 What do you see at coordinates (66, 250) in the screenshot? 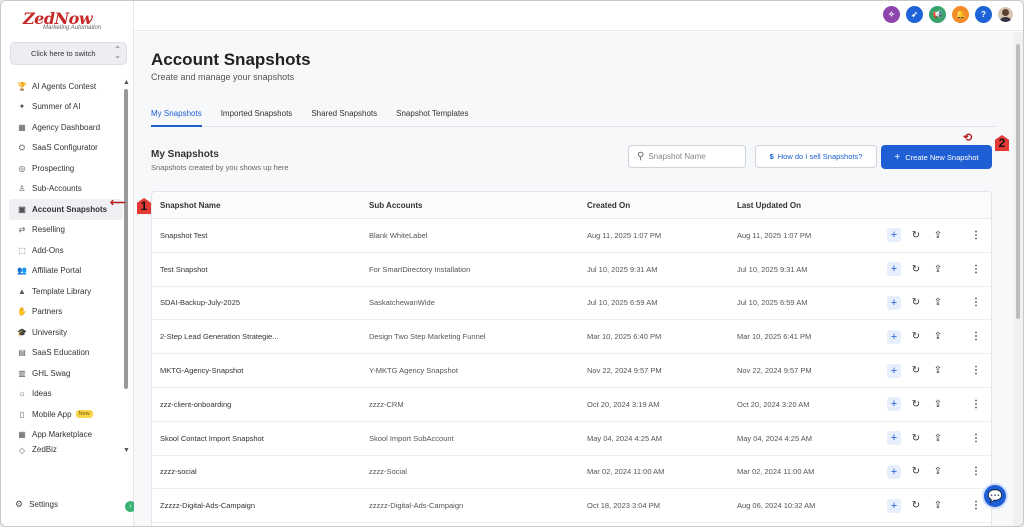
I see `sidebar-item-add-ons: ⬚ Add-Ons` at bounding box center [66, 250].